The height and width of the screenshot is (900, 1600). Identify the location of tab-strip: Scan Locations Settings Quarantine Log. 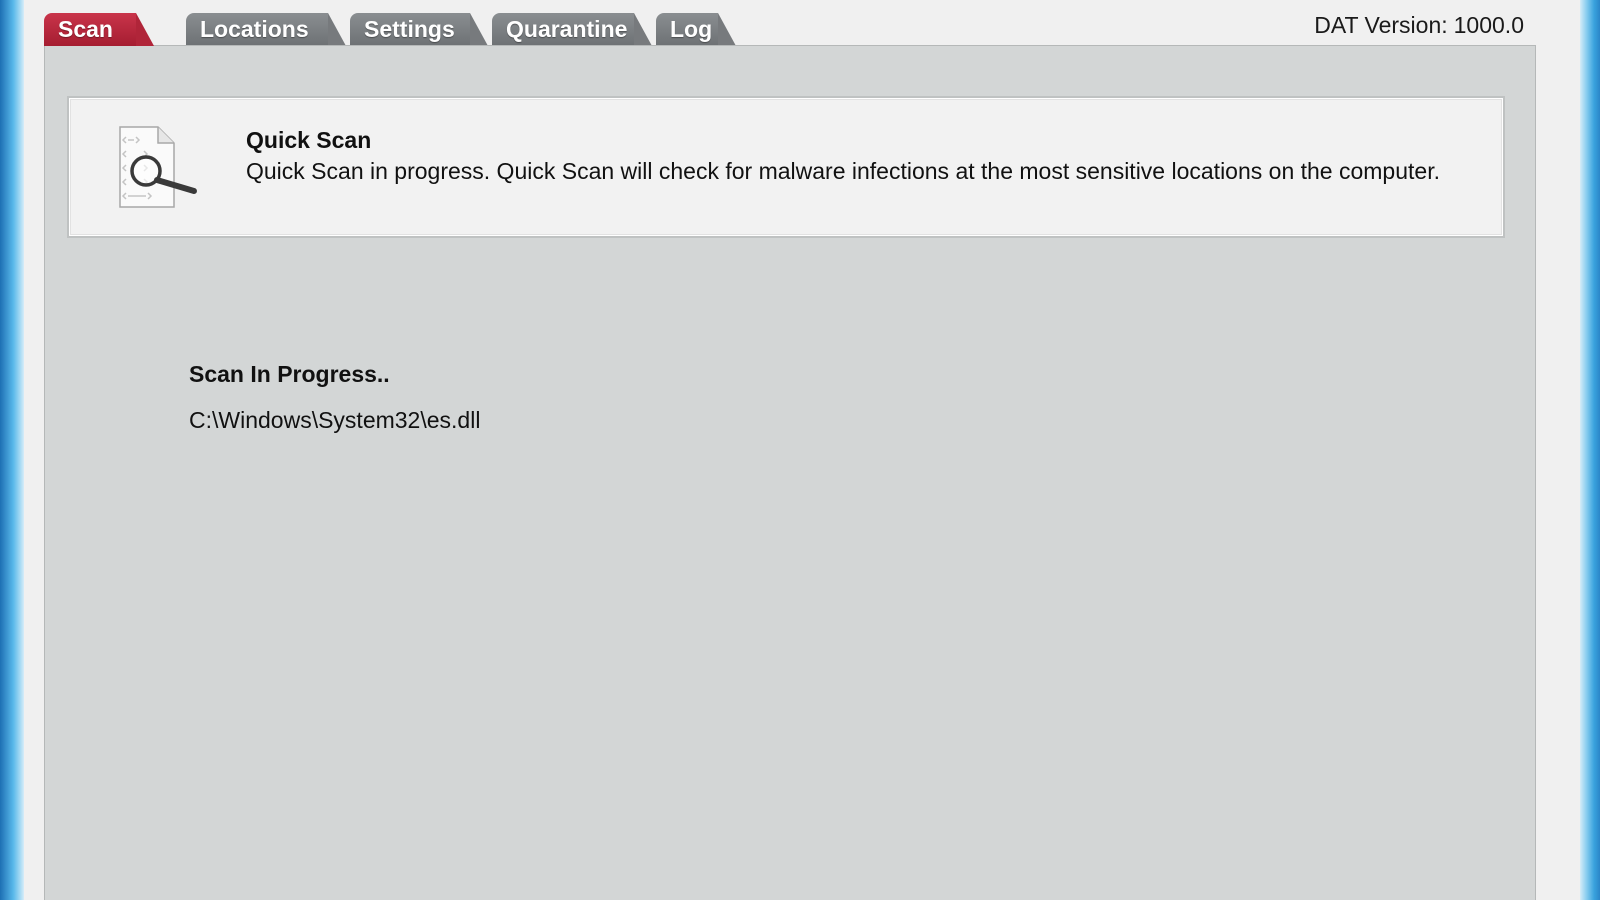
(544, 28).